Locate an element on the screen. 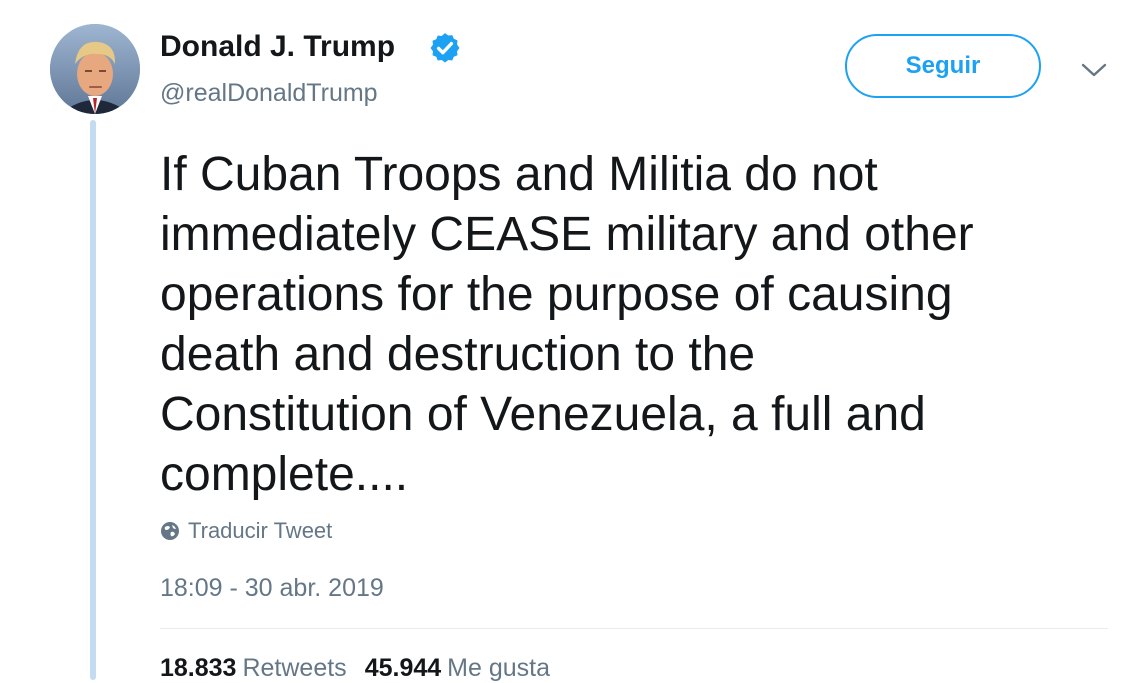 The width and height of the screenshot is (1140, 683). avatar is located at coordinates (95, 69).